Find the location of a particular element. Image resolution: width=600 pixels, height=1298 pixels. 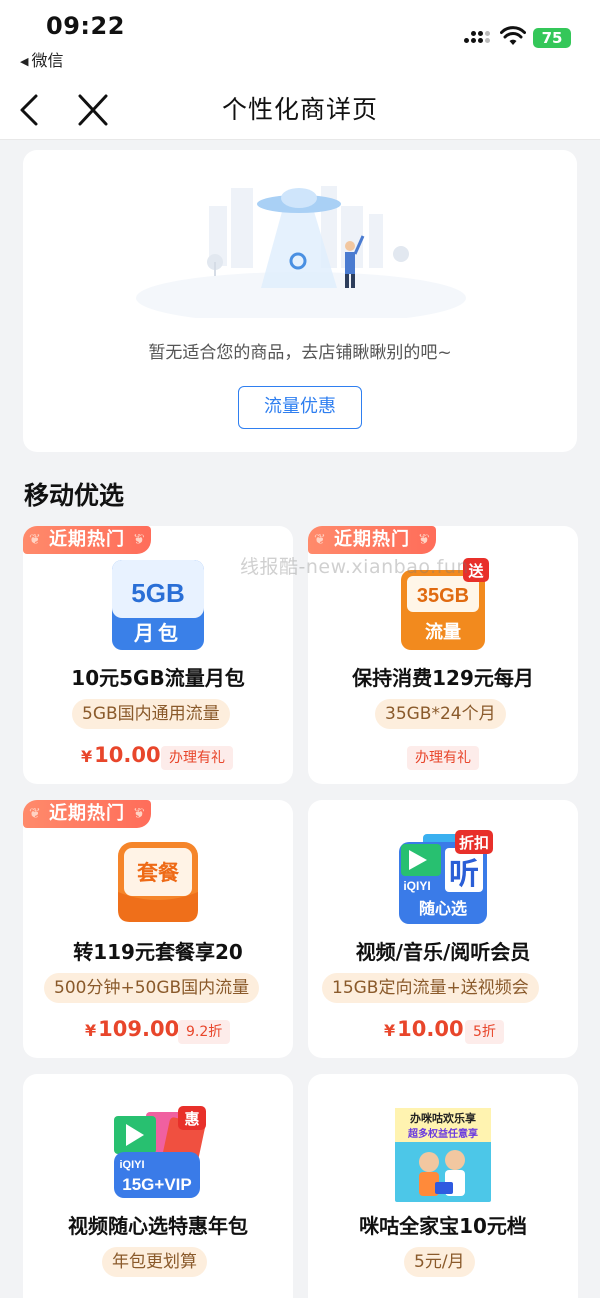

product-name: 保持消费129元每月 is located at coordinates (443, 678).